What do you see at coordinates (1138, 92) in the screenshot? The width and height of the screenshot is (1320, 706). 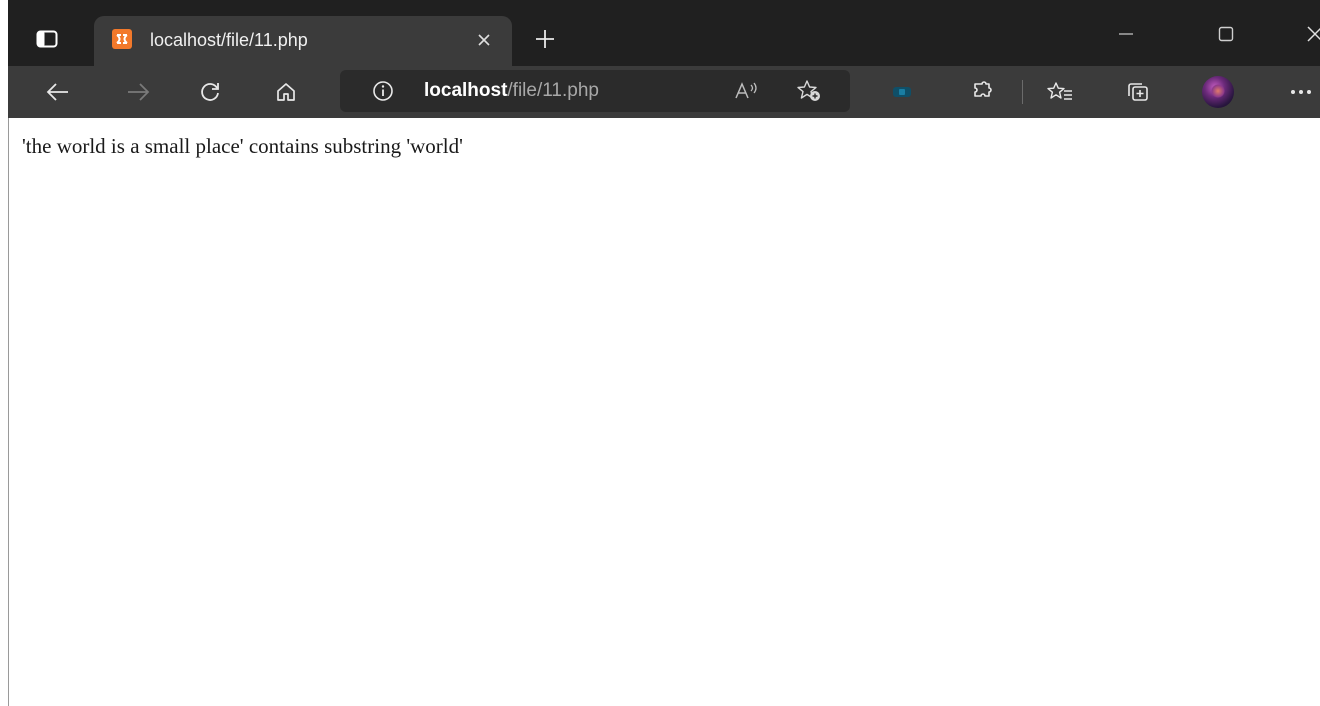 I see `collections-icon` at bounding box center [1138, 92].